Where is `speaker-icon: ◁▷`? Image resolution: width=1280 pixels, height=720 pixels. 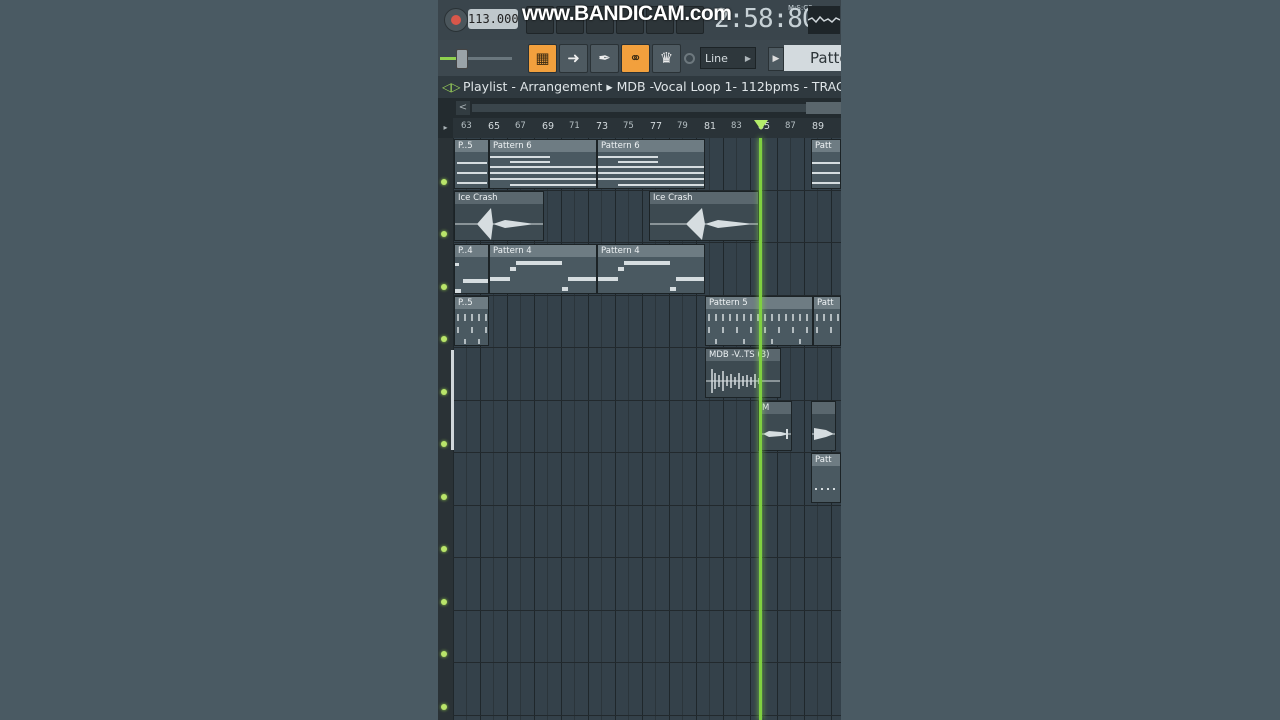
speaker-icon: ◁▷ is located at coordinates (451, 87).